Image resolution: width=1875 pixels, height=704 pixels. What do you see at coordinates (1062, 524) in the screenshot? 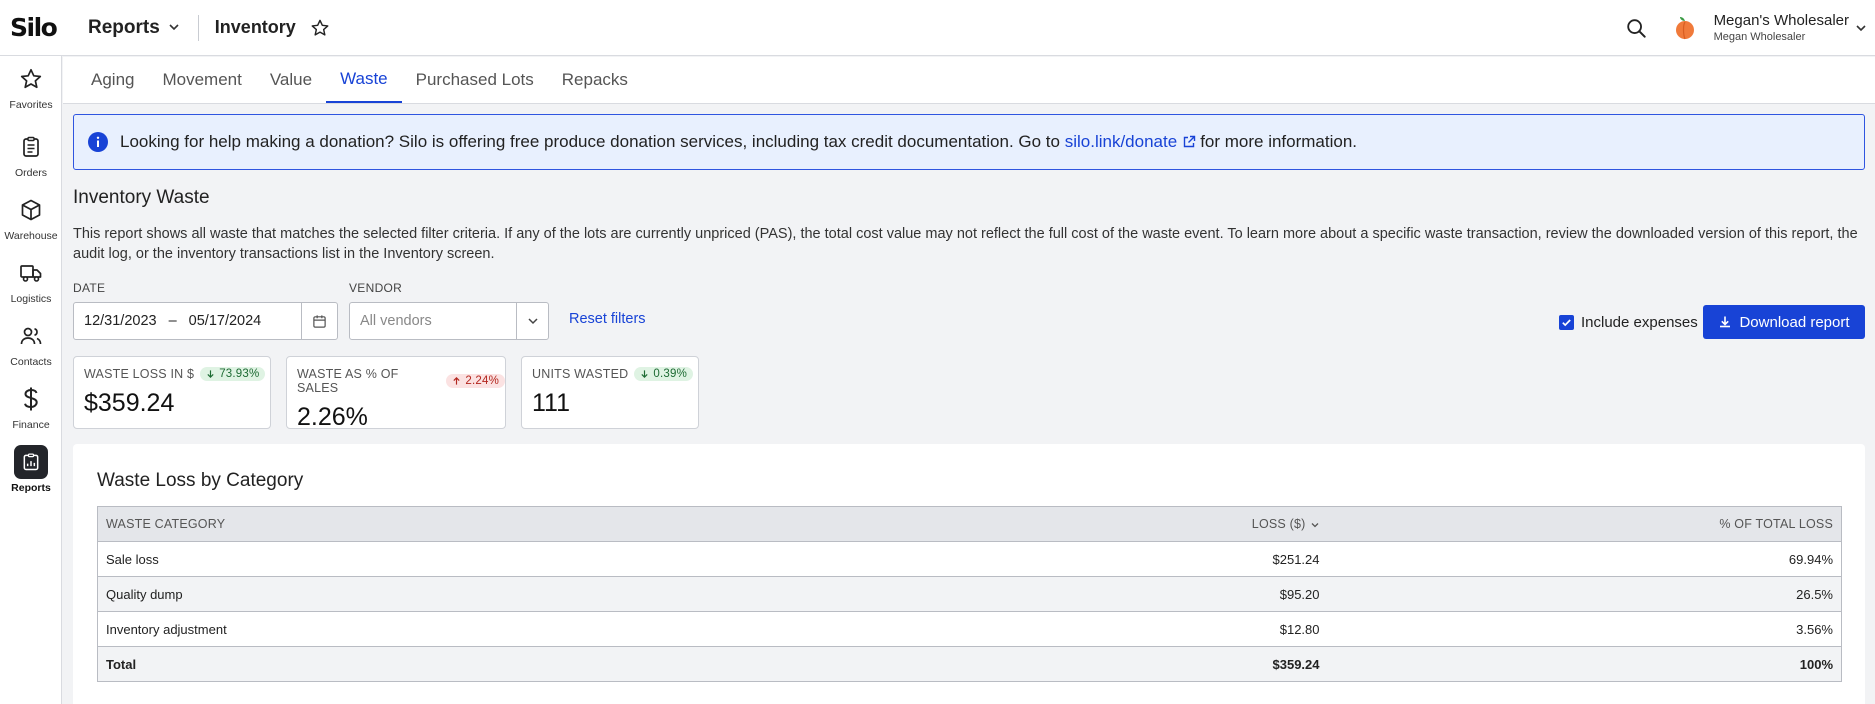
I see `column-header-loss: LOSS ($)` at bounding box center [1062, 524].